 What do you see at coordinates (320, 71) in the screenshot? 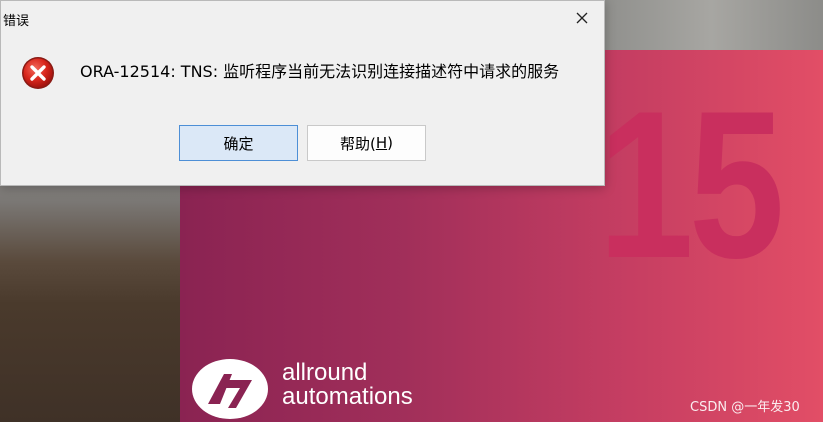
I see `error-message: ORA-12514: TNS: 监听程序当前无法识别连接描述符中请求的服务` at bounding box center [320, 71].